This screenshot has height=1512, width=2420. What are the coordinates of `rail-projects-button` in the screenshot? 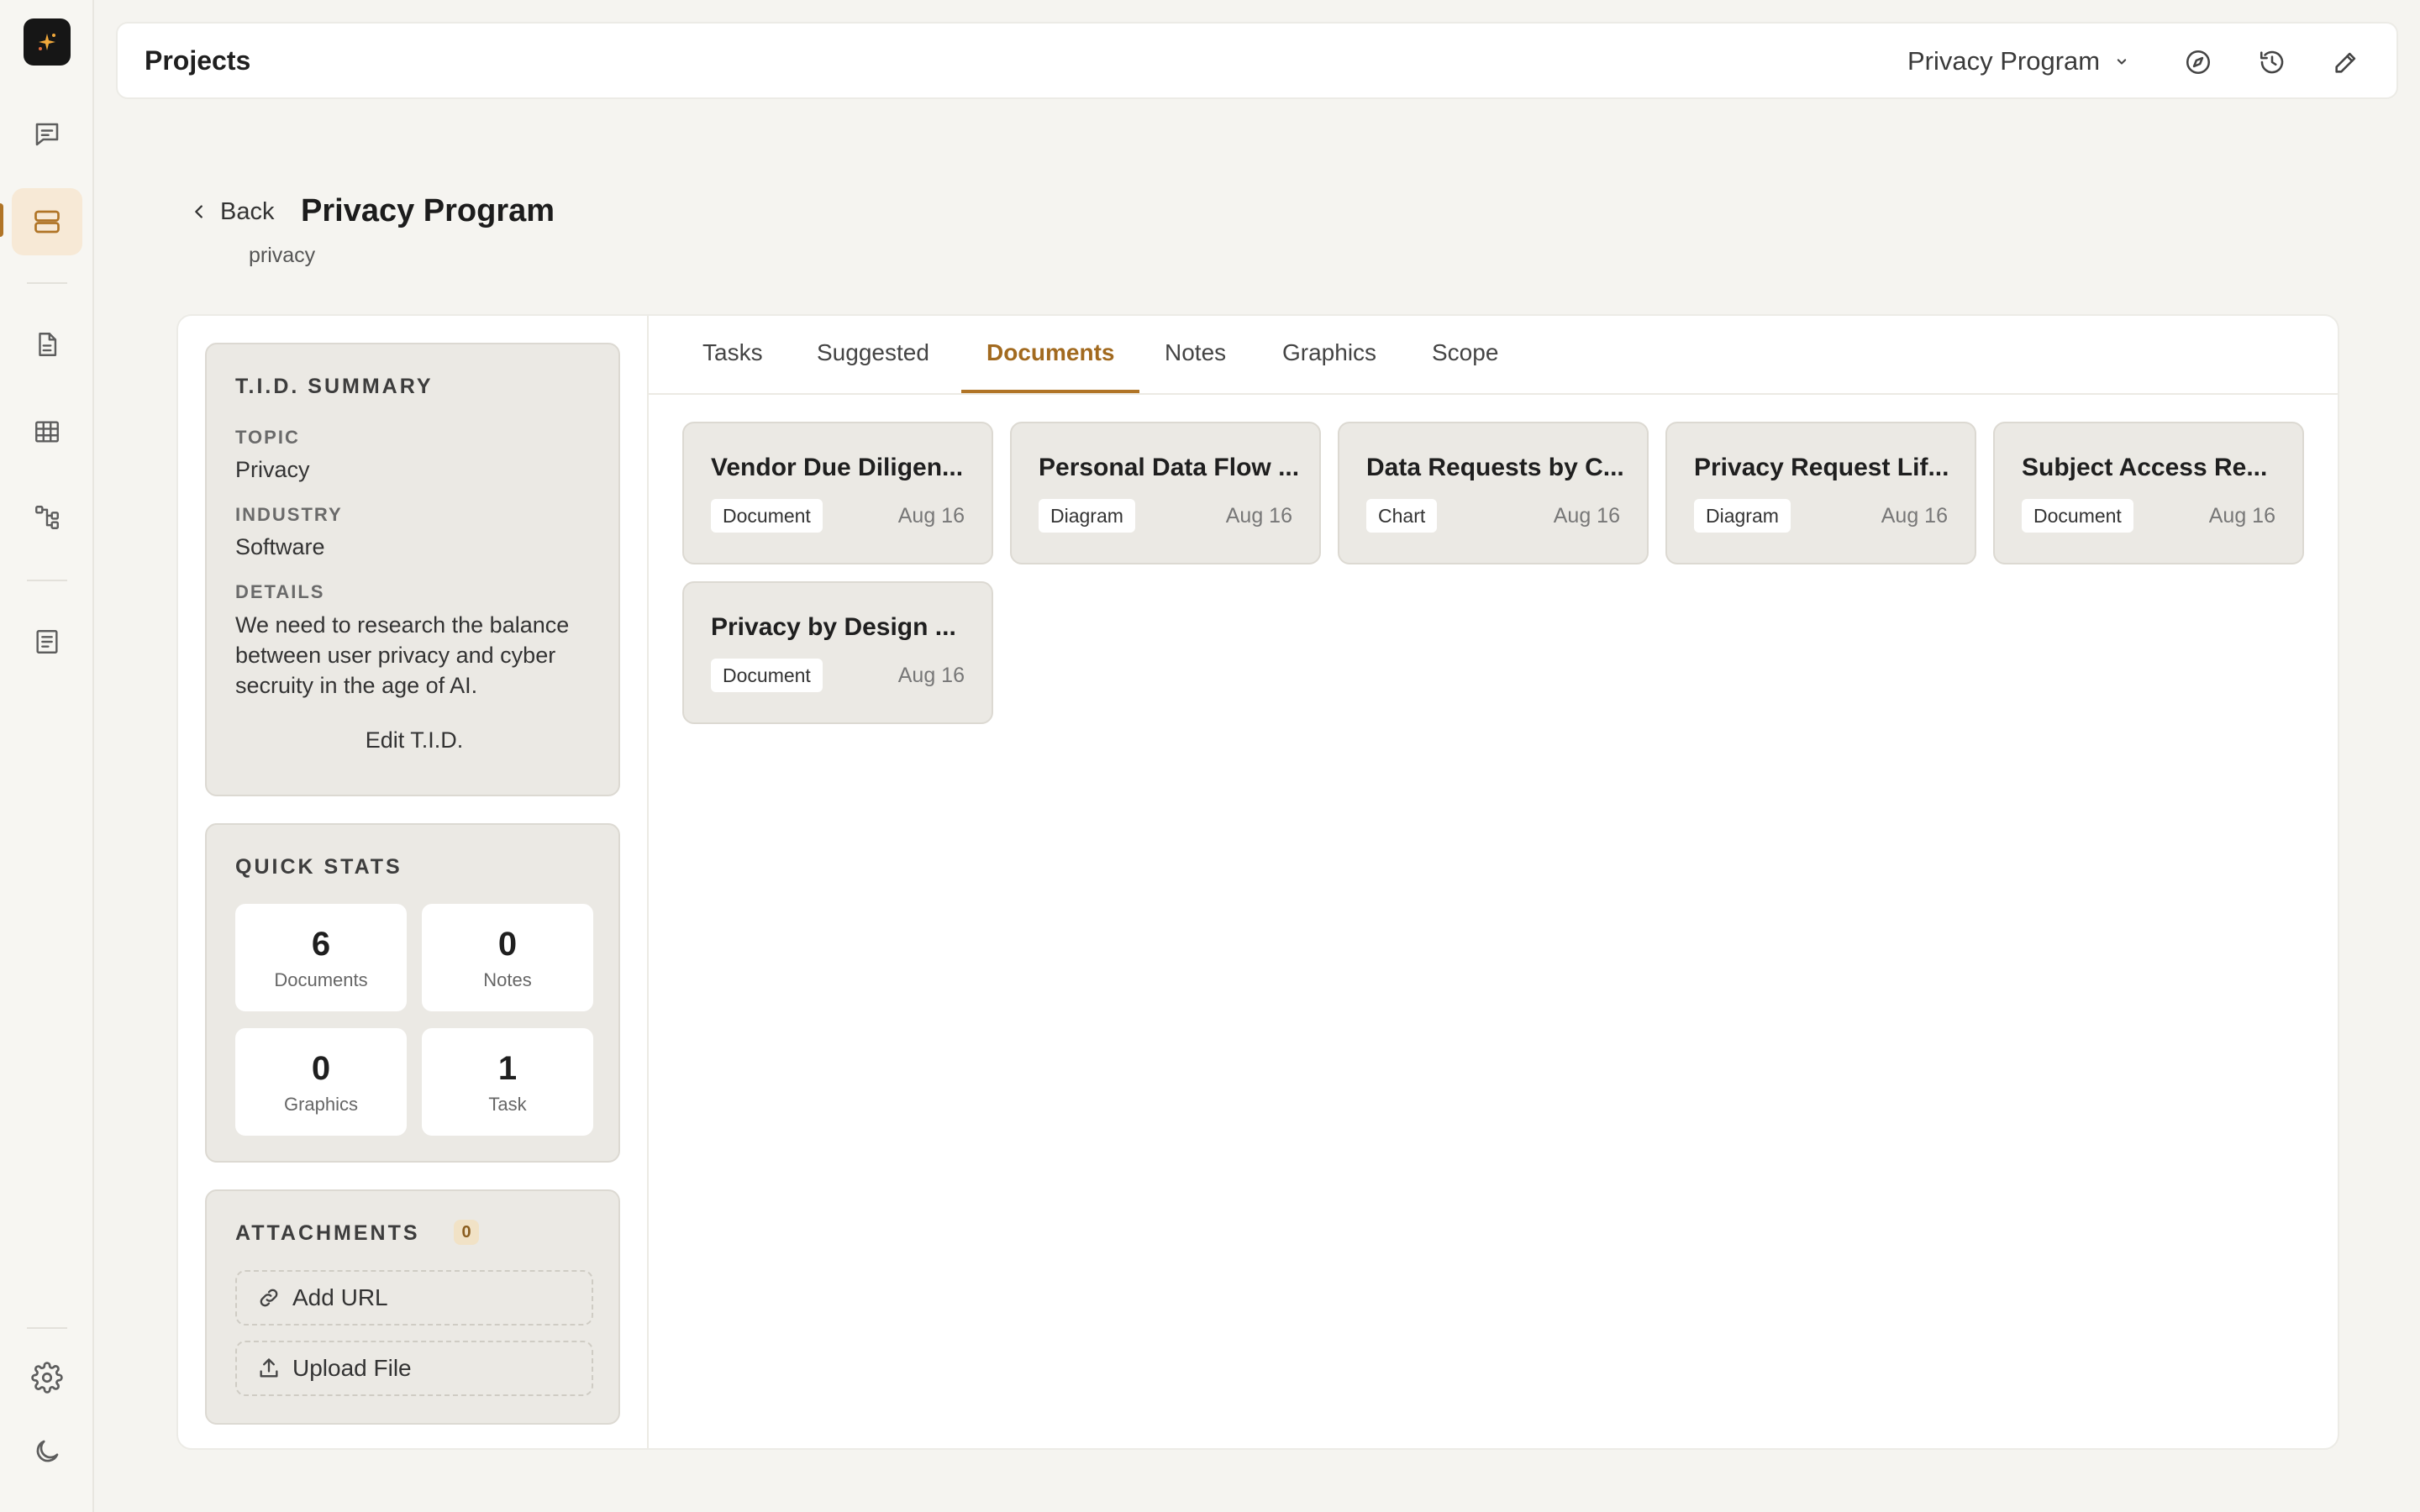 It's located at (47, 221).